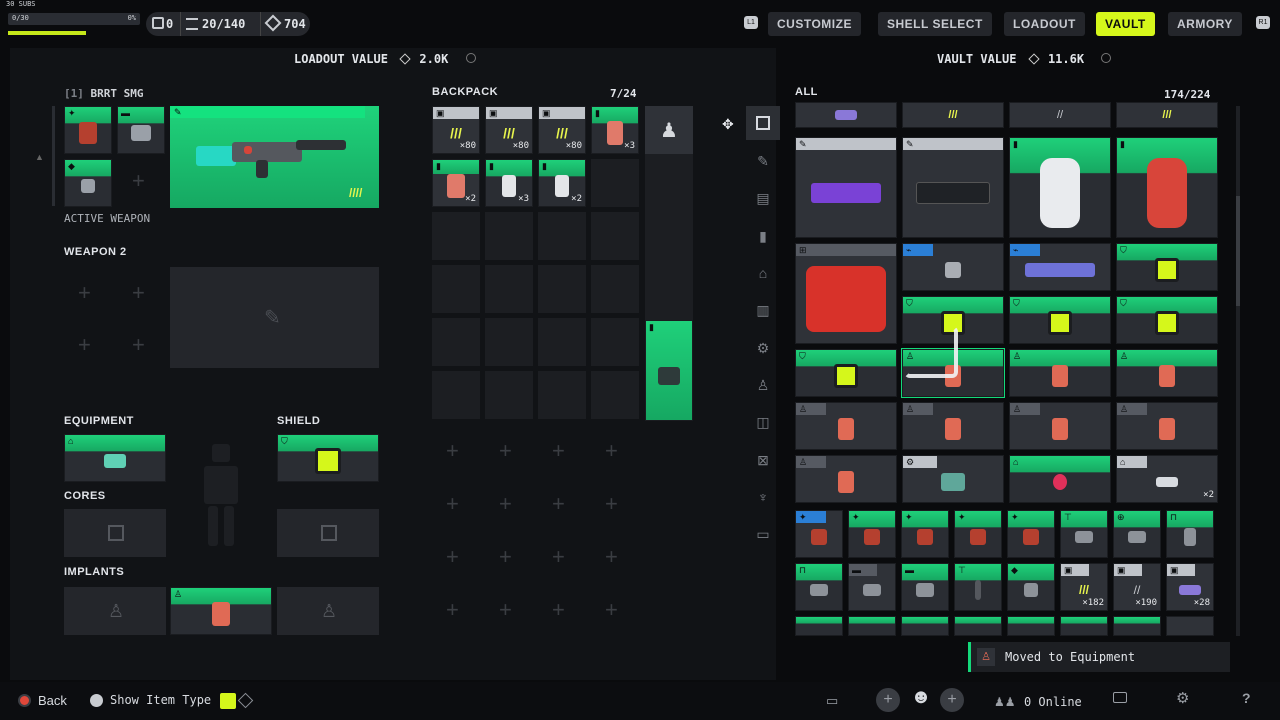  Describe the element at coordinates (935, 24) in the screenshot. I see `tab-shell-select: SHELL SELECT` at that location.